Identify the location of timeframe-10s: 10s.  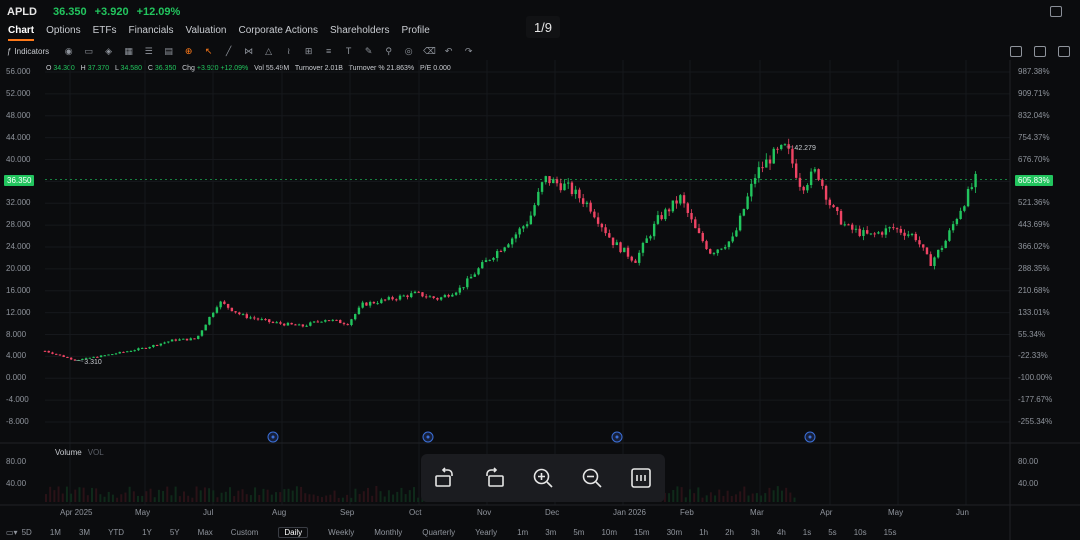
(860, 532).